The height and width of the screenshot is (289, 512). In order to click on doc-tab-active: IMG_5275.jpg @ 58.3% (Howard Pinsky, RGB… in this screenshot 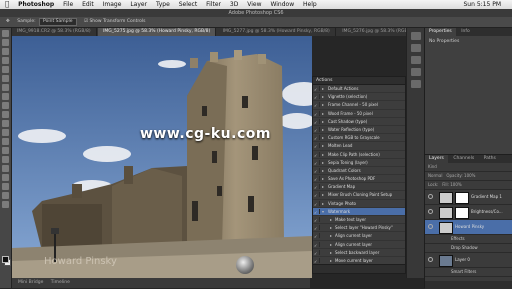, I will do `click(157, 32)`.